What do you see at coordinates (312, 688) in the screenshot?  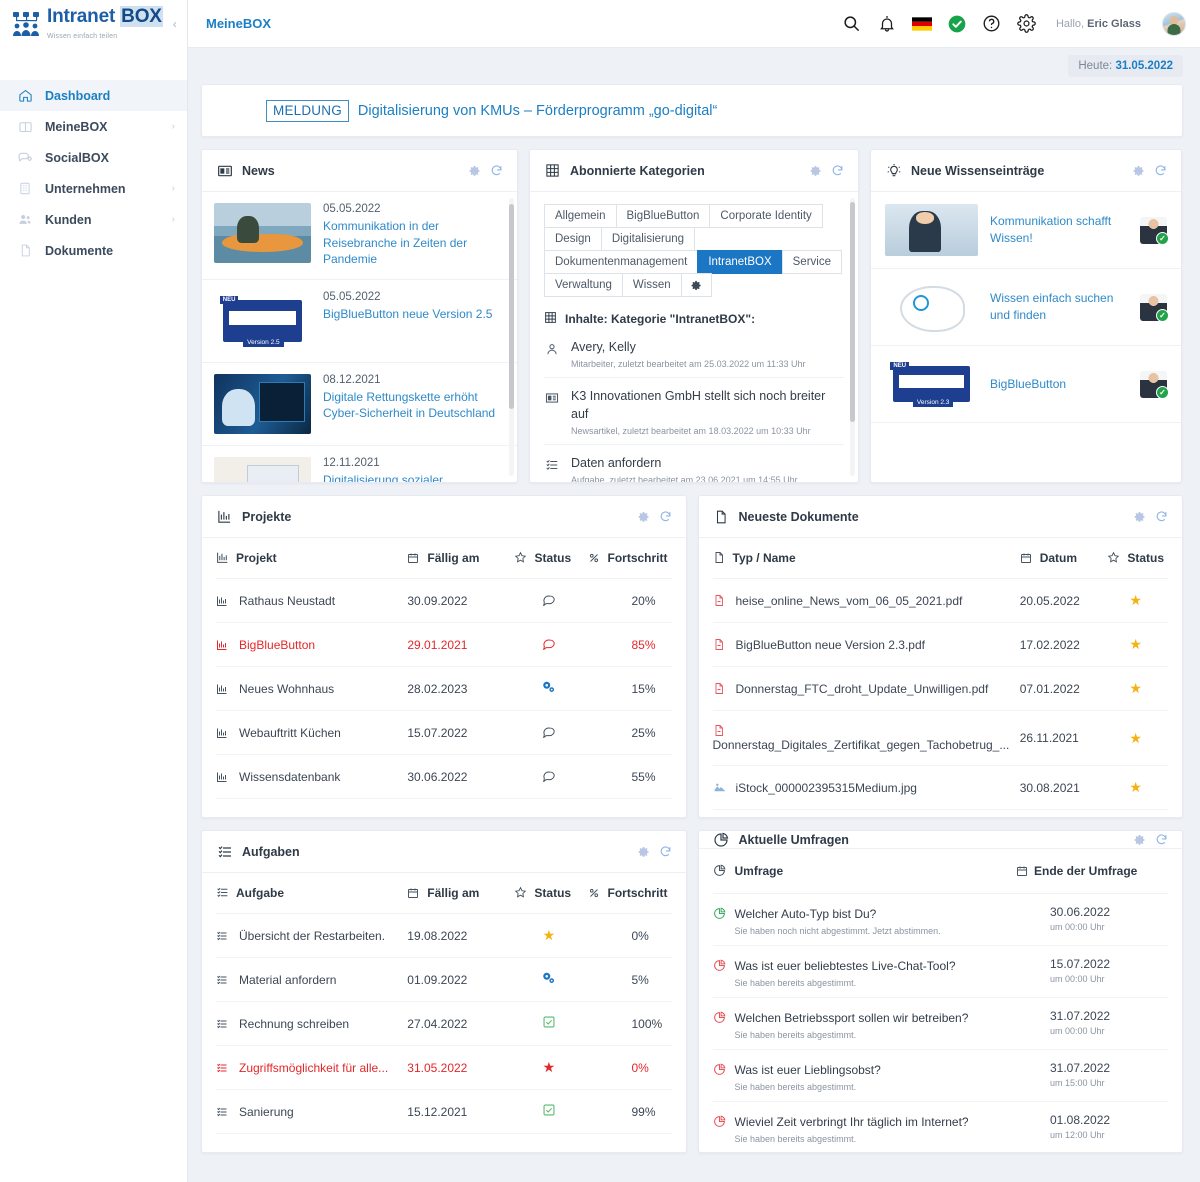 I see `cell-project: Neues Wohnhaus` at bounding box center [312, 688].